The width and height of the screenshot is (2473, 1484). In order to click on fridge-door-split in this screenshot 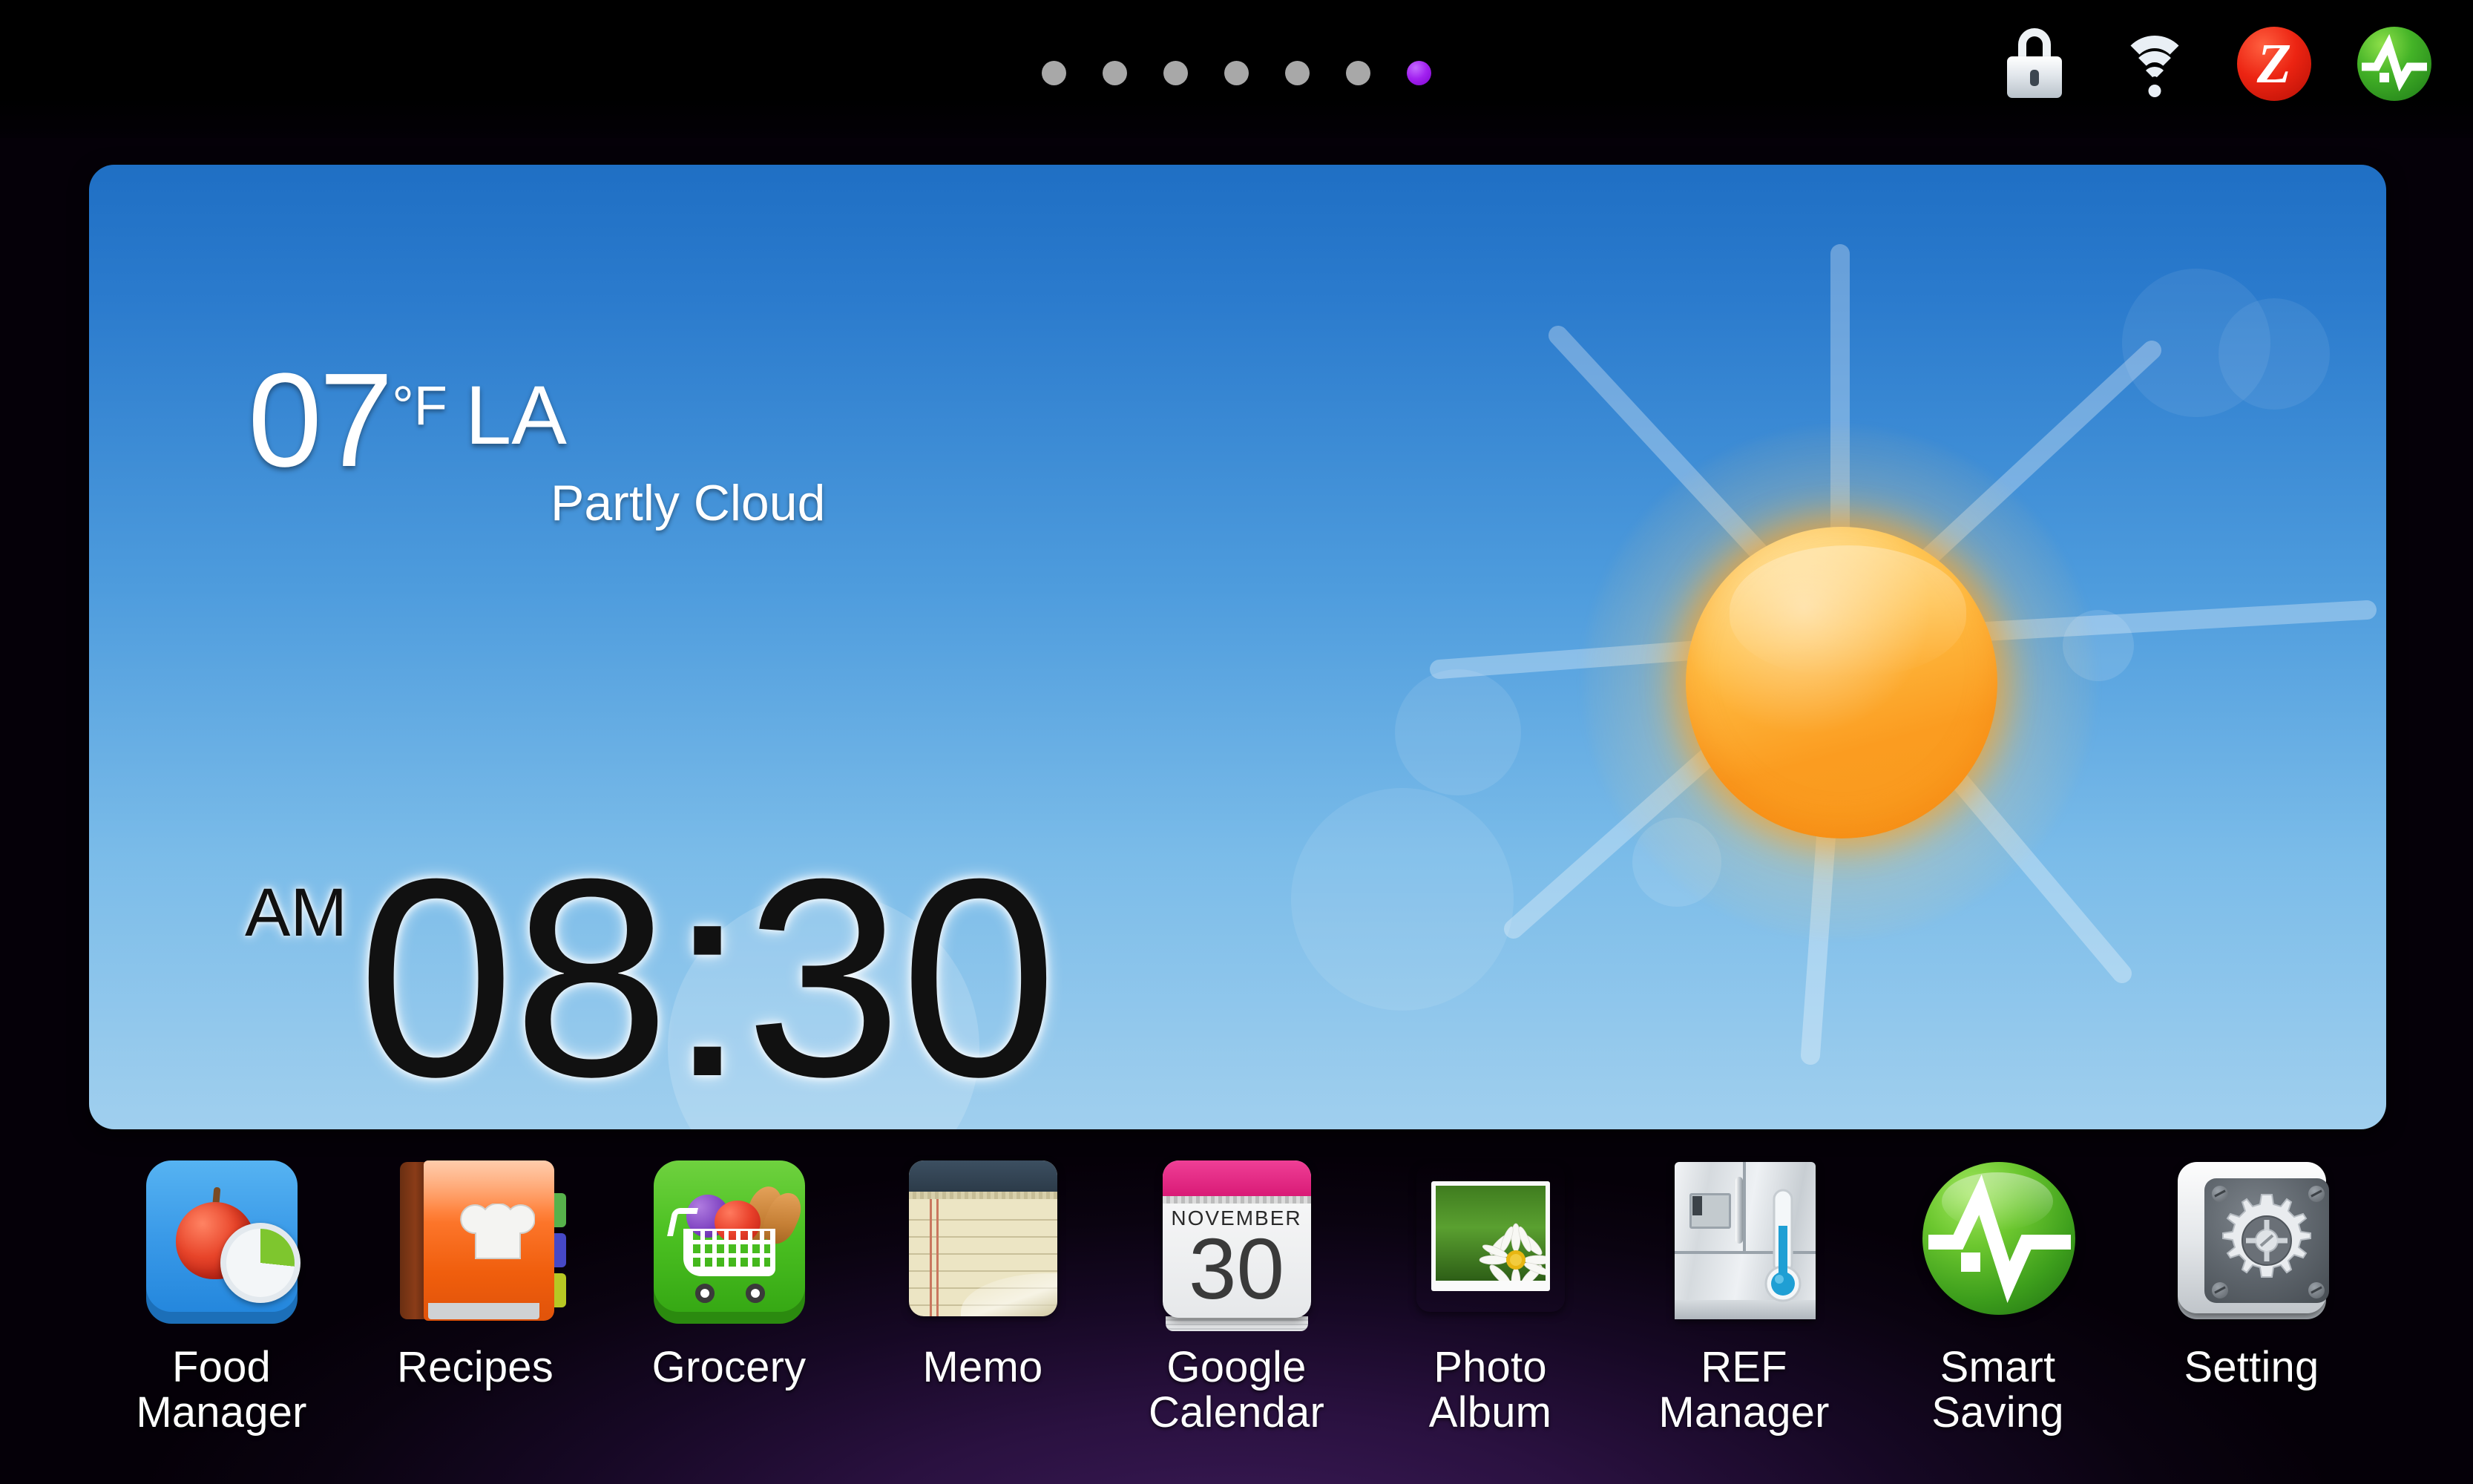, I will do `click(1744, 1206)`.